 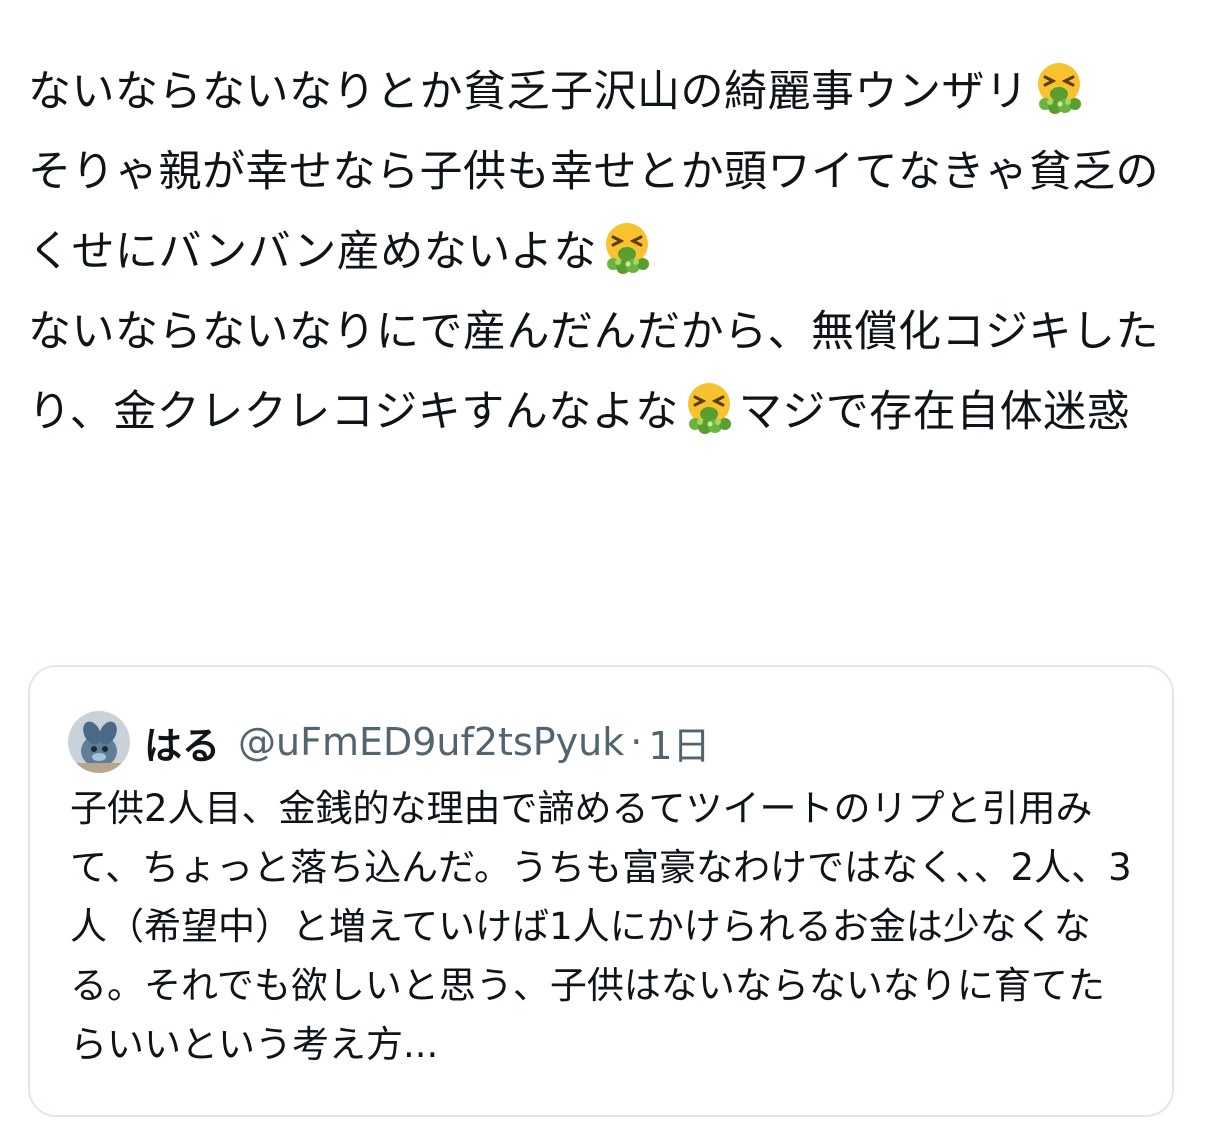 What do you see at coordinates (182, 742) in the screenshot?
I see `quoted-author-name: はる` at bounding box center [182, 742].